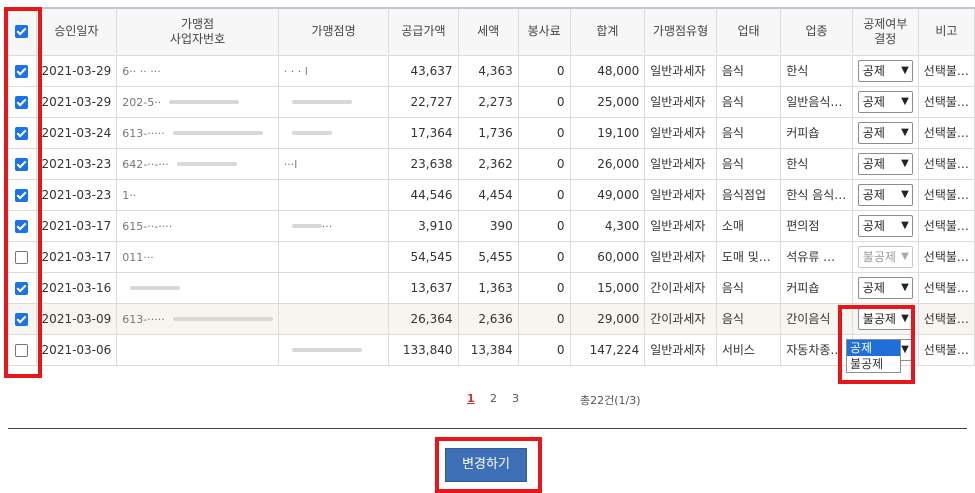 This screenshot has height=493, width=975. What do you see at coordinates (327, 226) in the screenshot?
I see `merchant-name: ···` at bounding box center [327, 226].